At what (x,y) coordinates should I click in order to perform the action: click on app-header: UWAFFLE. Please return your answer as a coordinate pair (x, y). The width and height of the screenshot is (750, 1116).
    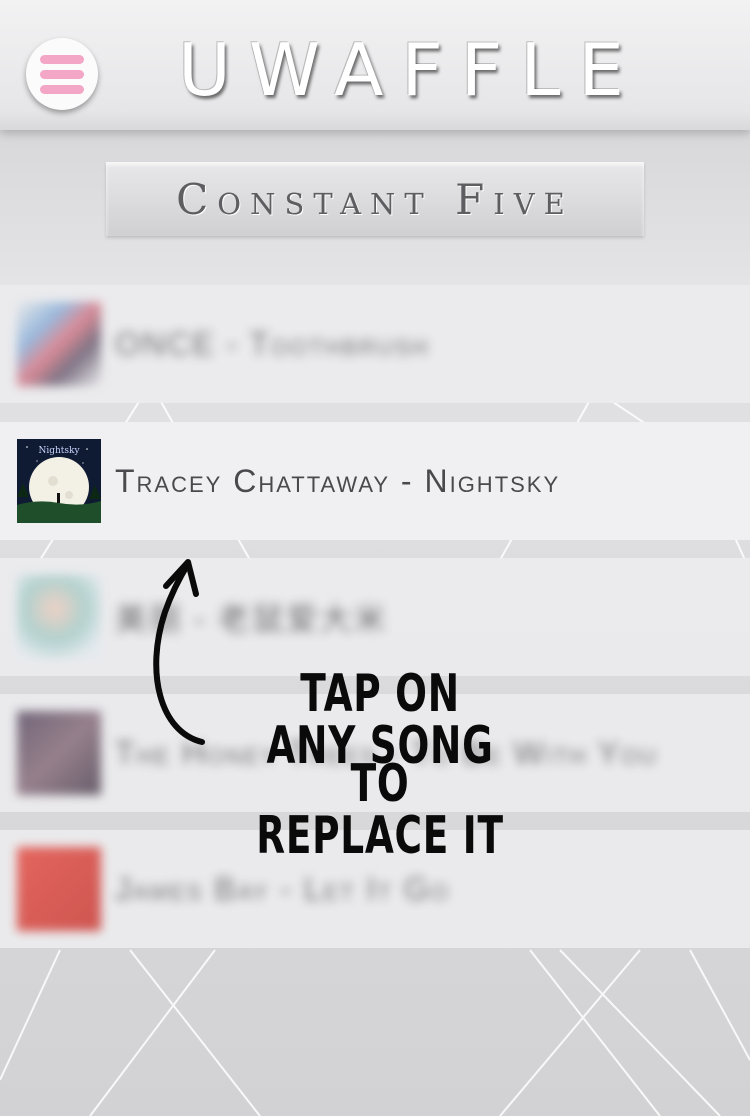
    Looking at the image, I should click on (375, 65).